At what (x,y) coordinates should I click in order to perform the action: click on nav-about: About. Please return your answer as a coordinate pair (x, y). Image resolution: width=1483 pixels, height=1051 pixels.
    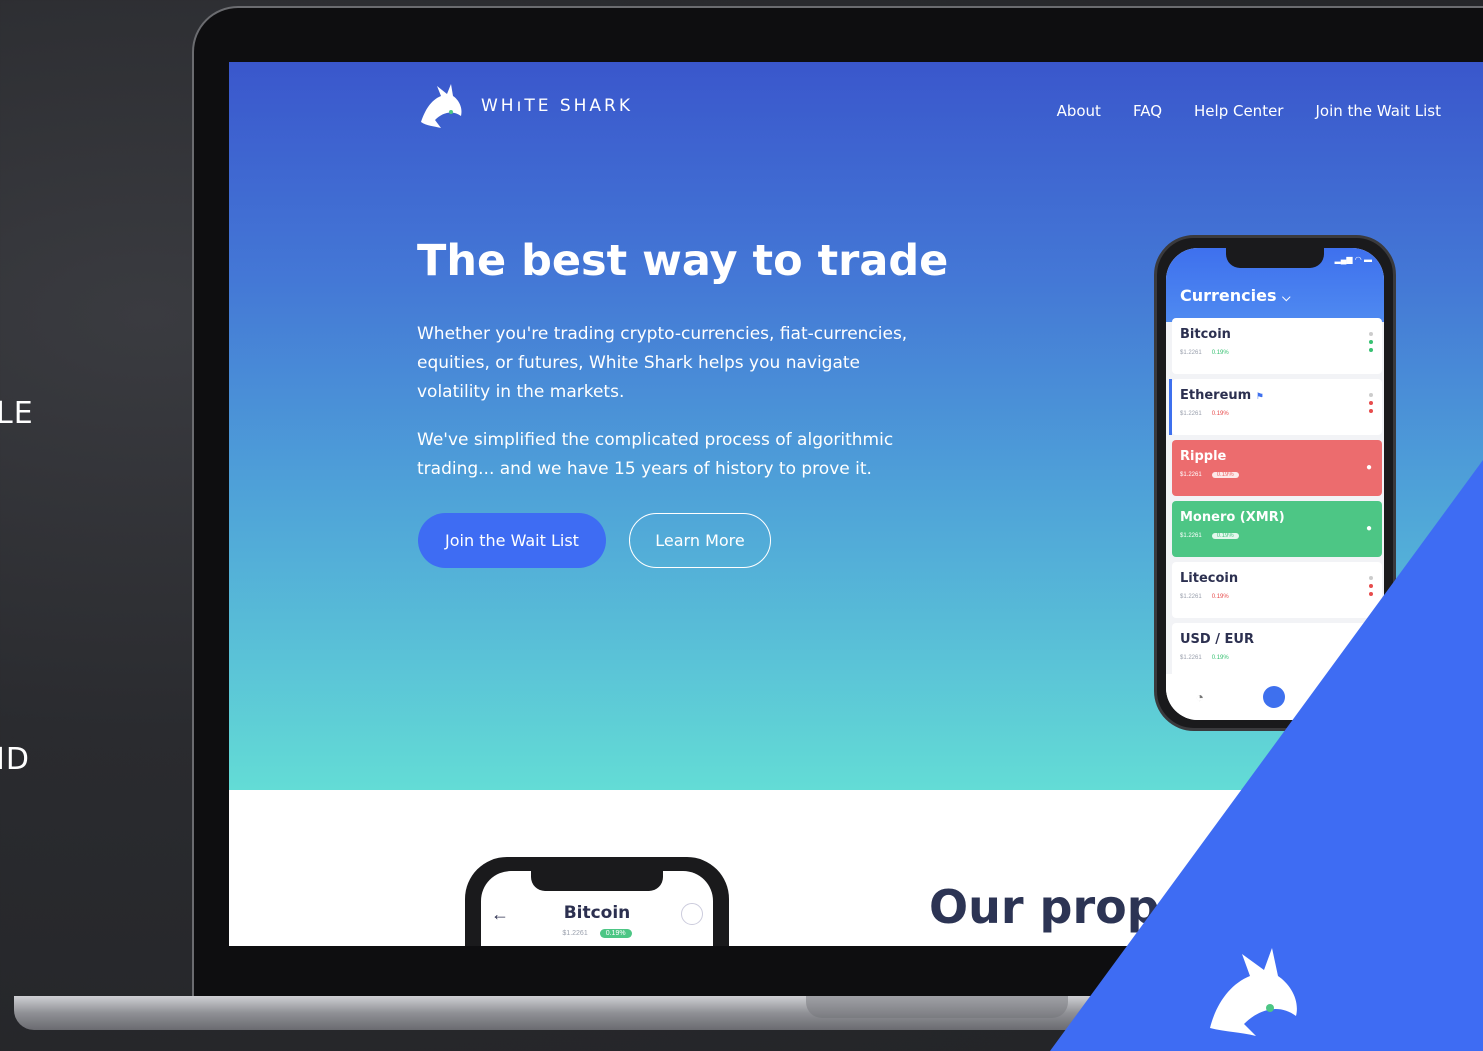
    Looking at the image, I should click on (1079, 111).